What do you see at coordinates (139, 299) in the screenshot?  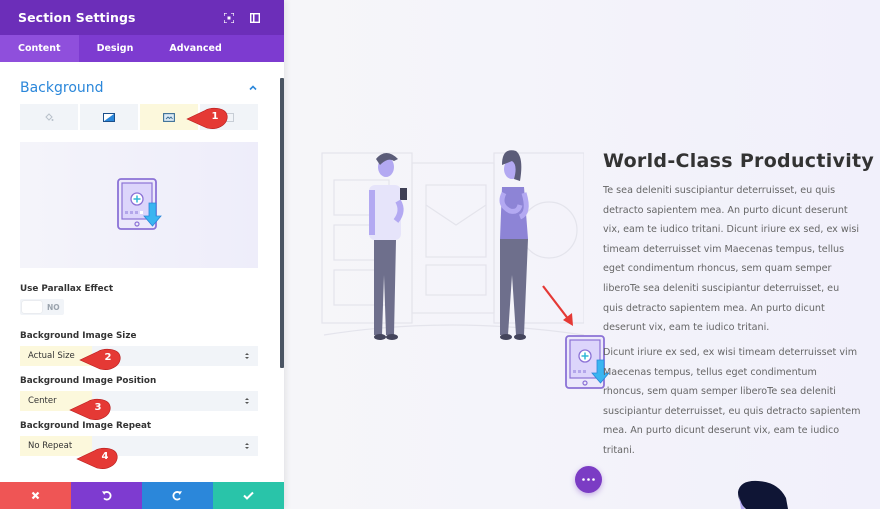 I see `parallax-field: Use Parallax Effect NO` at bounding box center [139, 299].